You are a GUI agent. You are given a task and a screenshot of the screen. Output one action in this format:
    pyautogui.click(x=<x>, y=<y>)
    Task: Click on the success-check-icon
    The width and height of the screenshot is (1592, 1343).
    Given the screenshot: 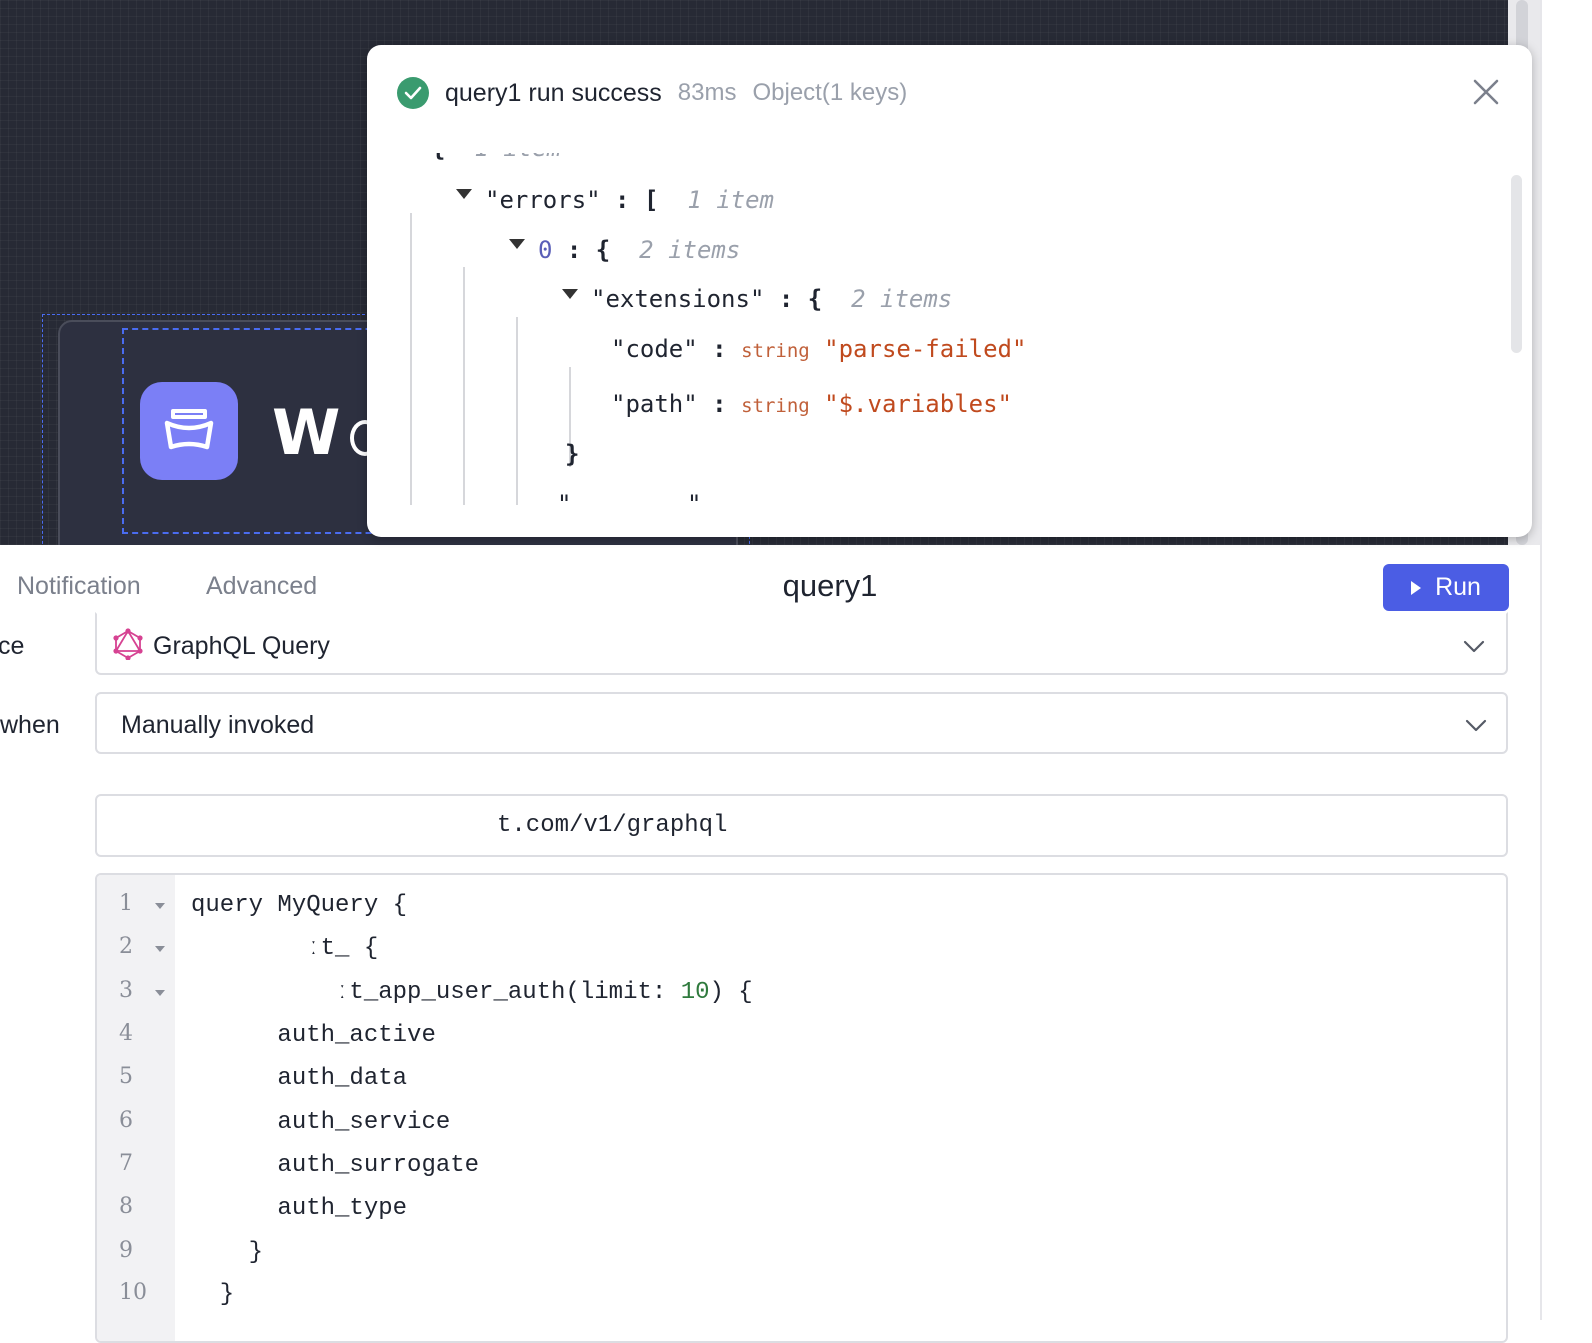 What is the action you would take?
    pyautogui.click(x=413, y=93)
    